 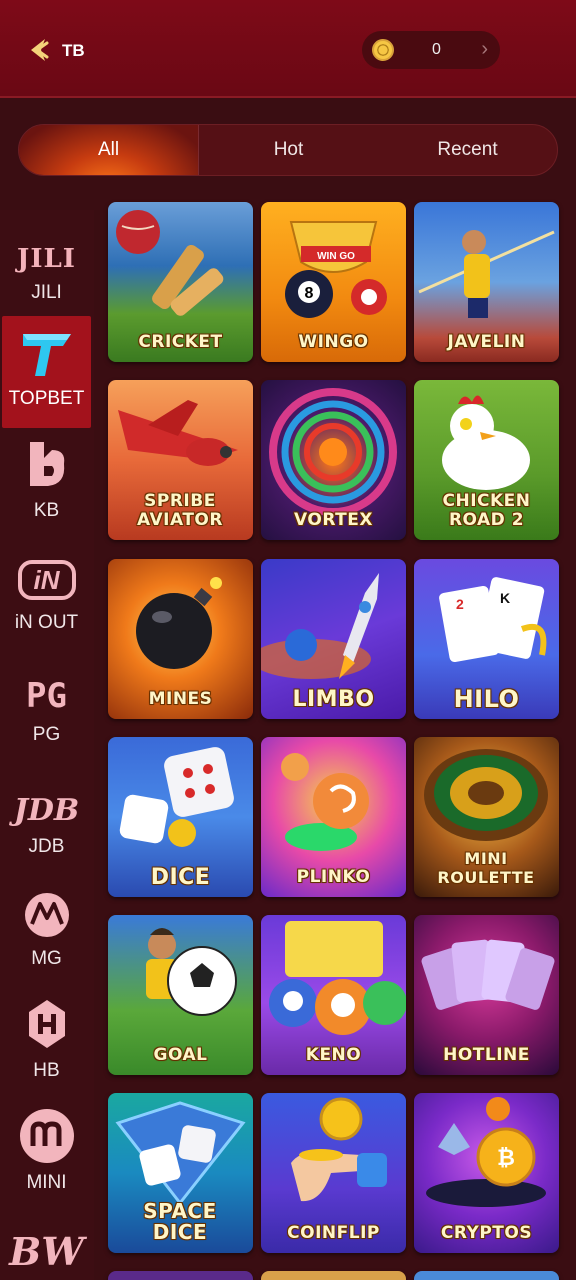 What do you see at coordinates (436, 49) in the screenshot?
I see `balance-value: 0` at bounding box center [436, 49].